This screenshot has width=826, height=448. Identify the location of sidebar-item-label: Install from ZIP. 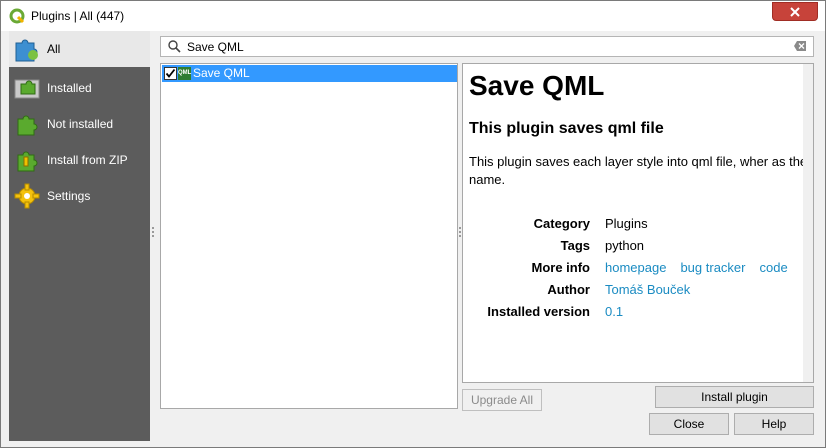
(87, 160).